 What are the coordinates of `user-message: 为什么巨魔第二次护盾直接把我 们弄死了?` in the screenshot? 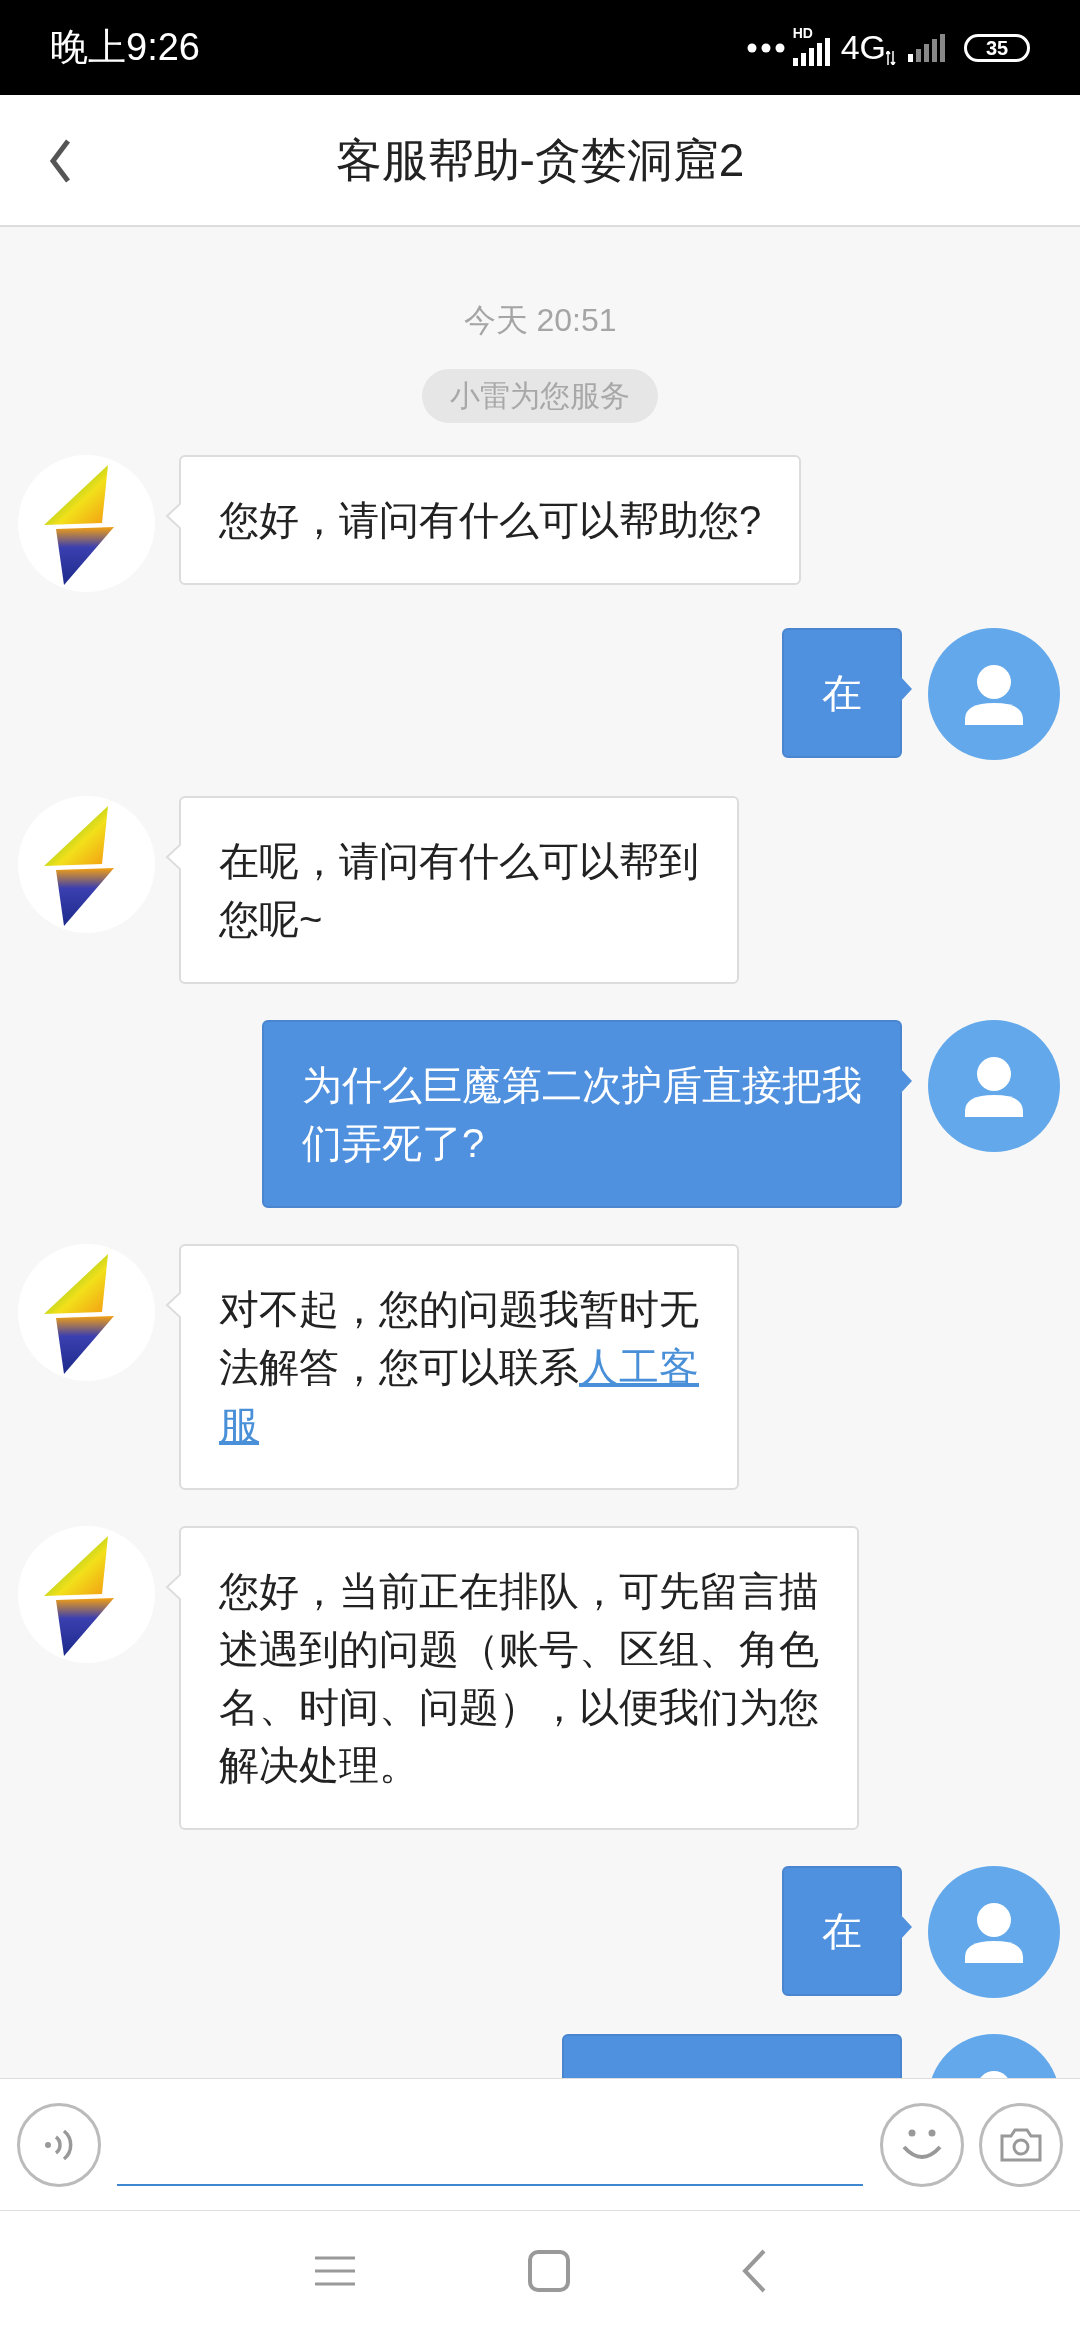 It's located at (582, 1114).